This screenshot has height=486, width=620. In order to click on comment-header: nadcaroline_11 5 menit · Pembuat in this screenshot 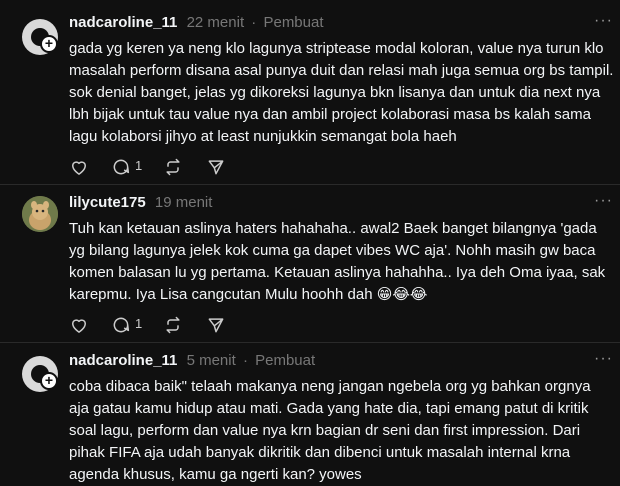, I will do `click(192, 360)`.